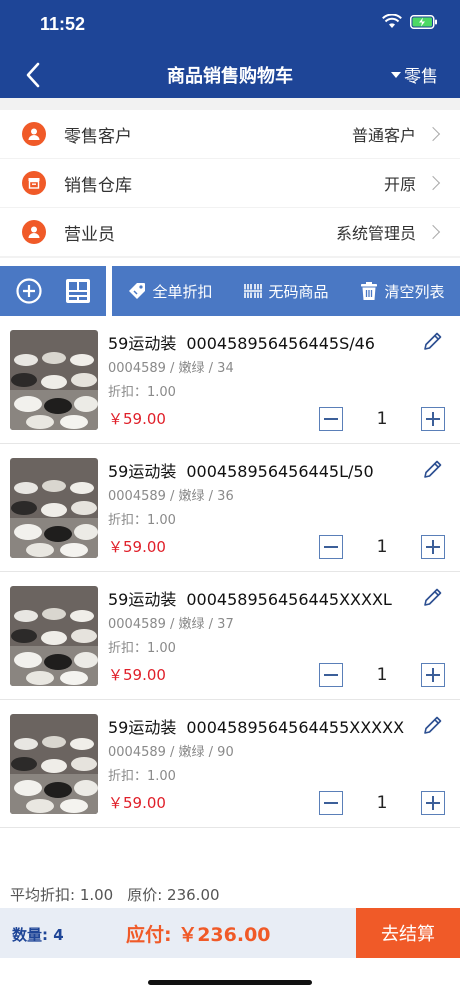 Image resolution: width=460 pixels, height=996 pixels. I want to click on product-title: 59运动装 000458956456445XXXXL, so click(250, 598).